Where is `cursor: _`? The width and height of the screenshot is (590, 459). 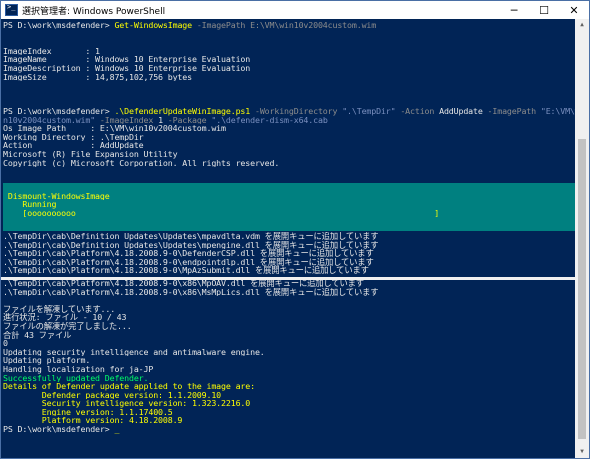 cursor: _ is located at coordinates (117, 429).